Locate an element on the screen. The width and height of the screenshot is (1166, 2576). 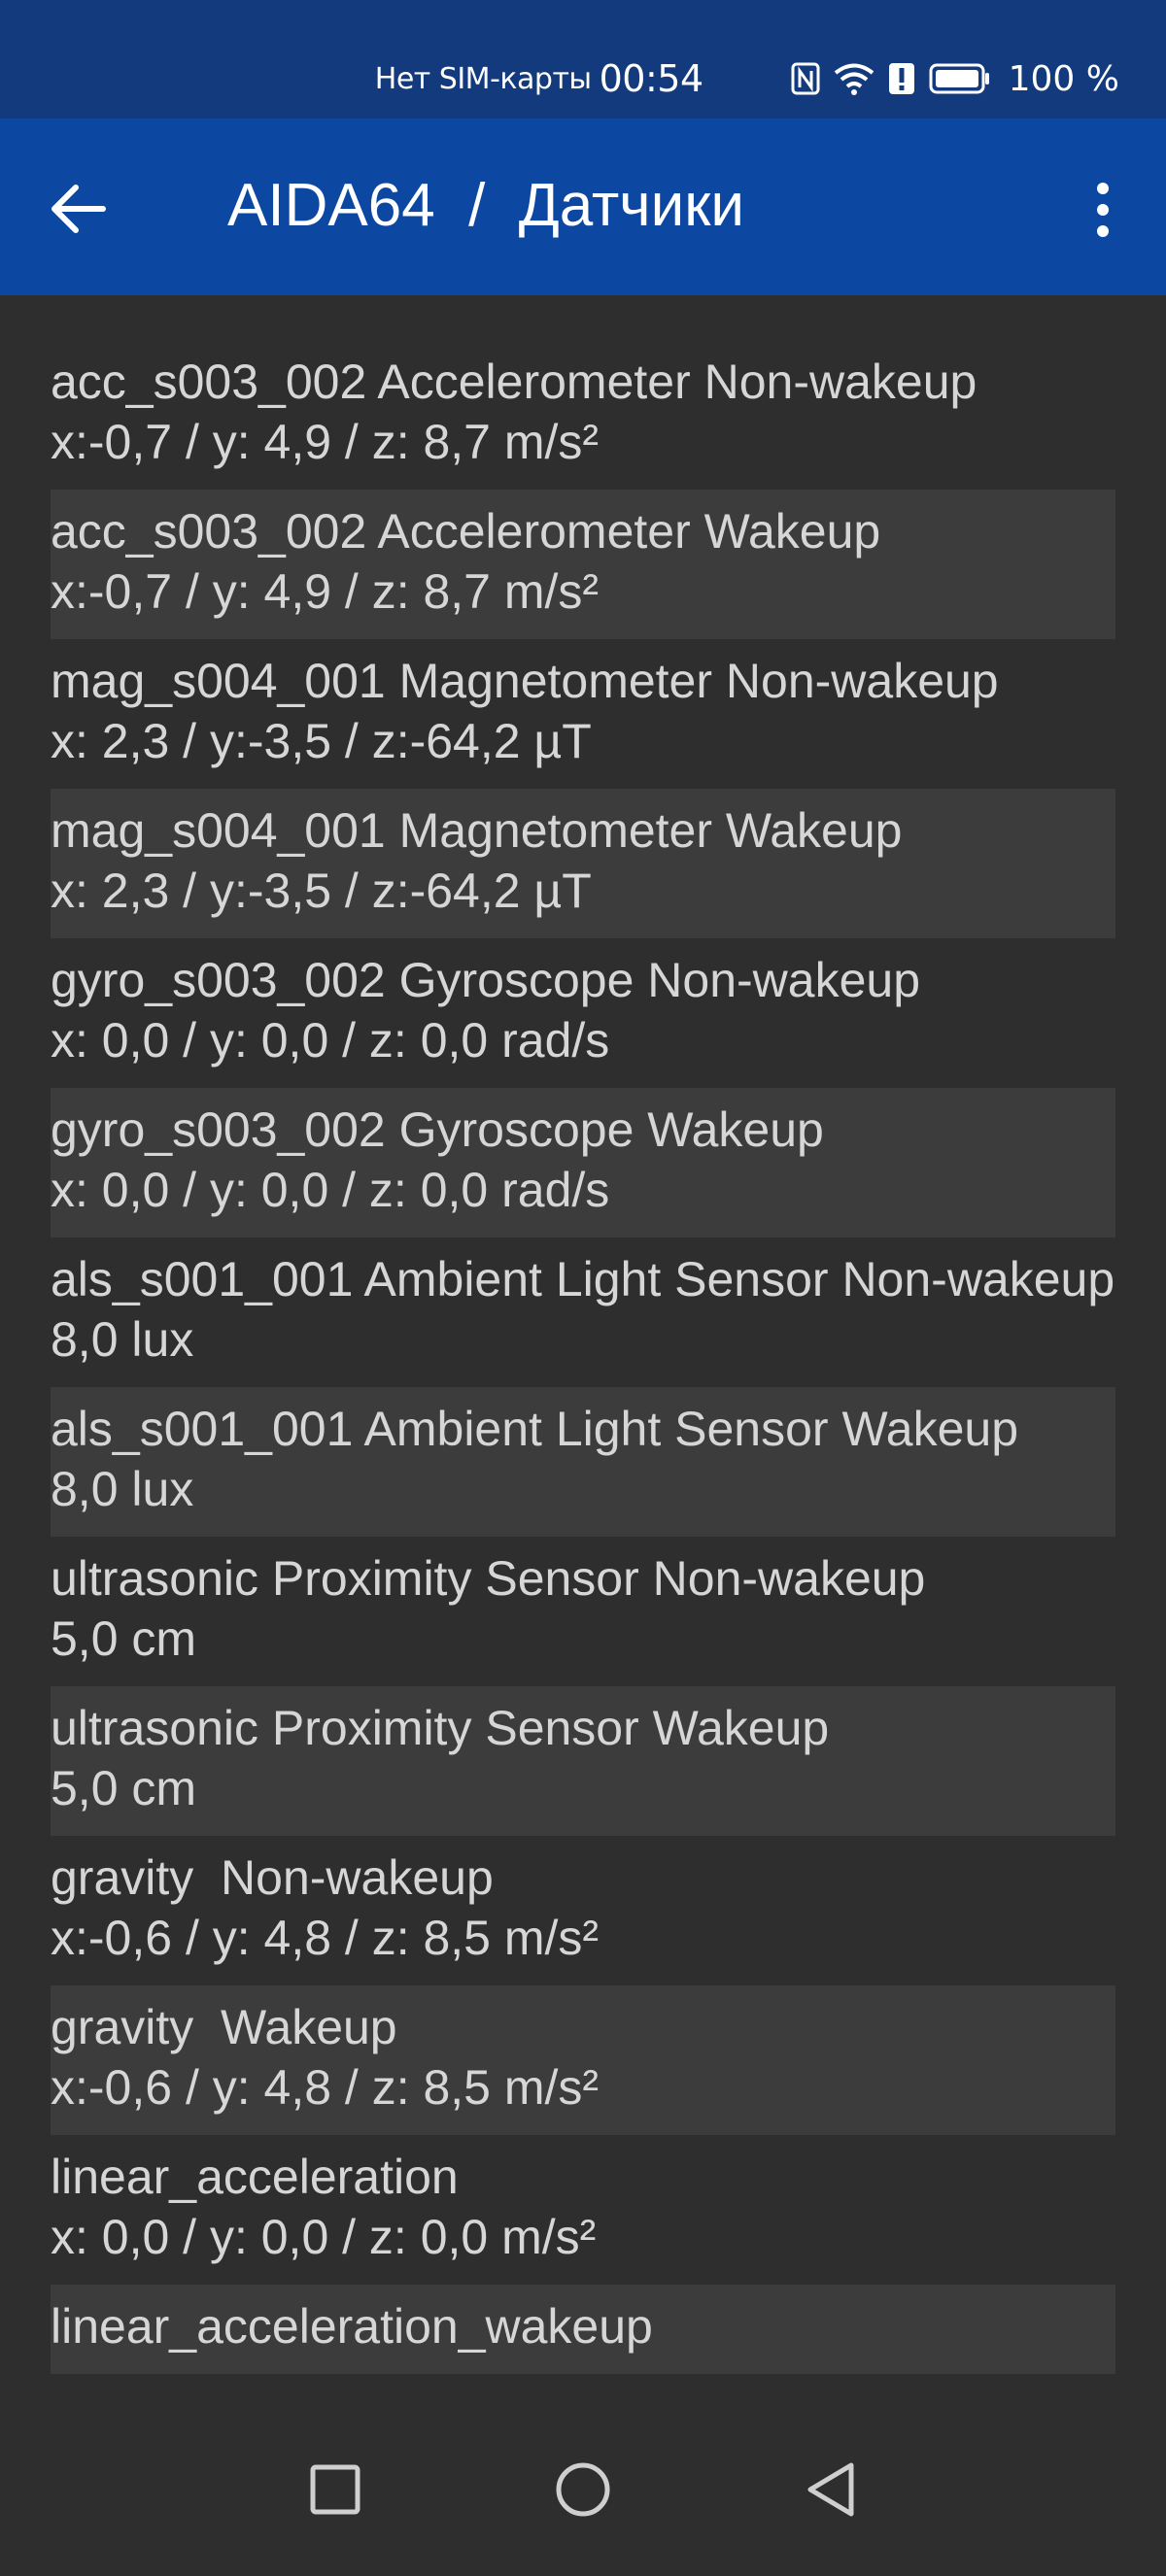
sensor-row: linear_acceleration_wakeup is located at coordinates (583, 2329).